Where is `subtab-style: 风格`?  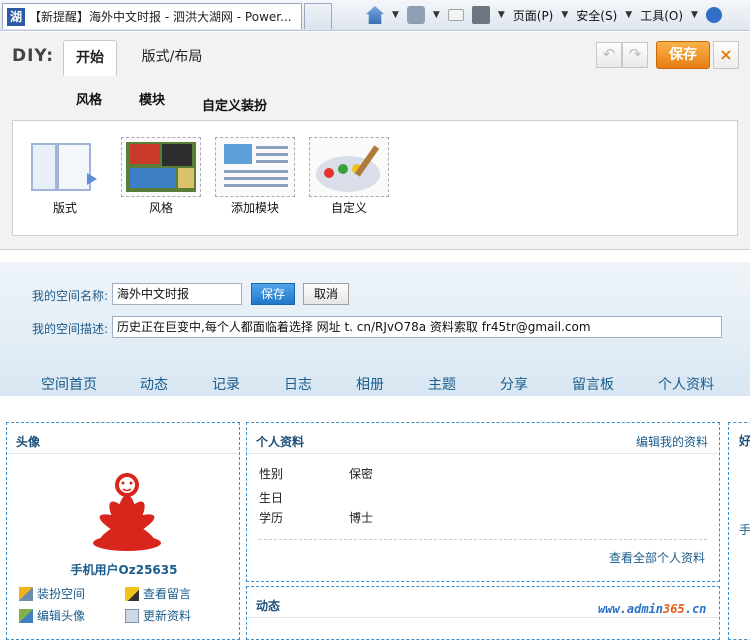 subtab-style: 风格 is located at coordinates (89, 98).